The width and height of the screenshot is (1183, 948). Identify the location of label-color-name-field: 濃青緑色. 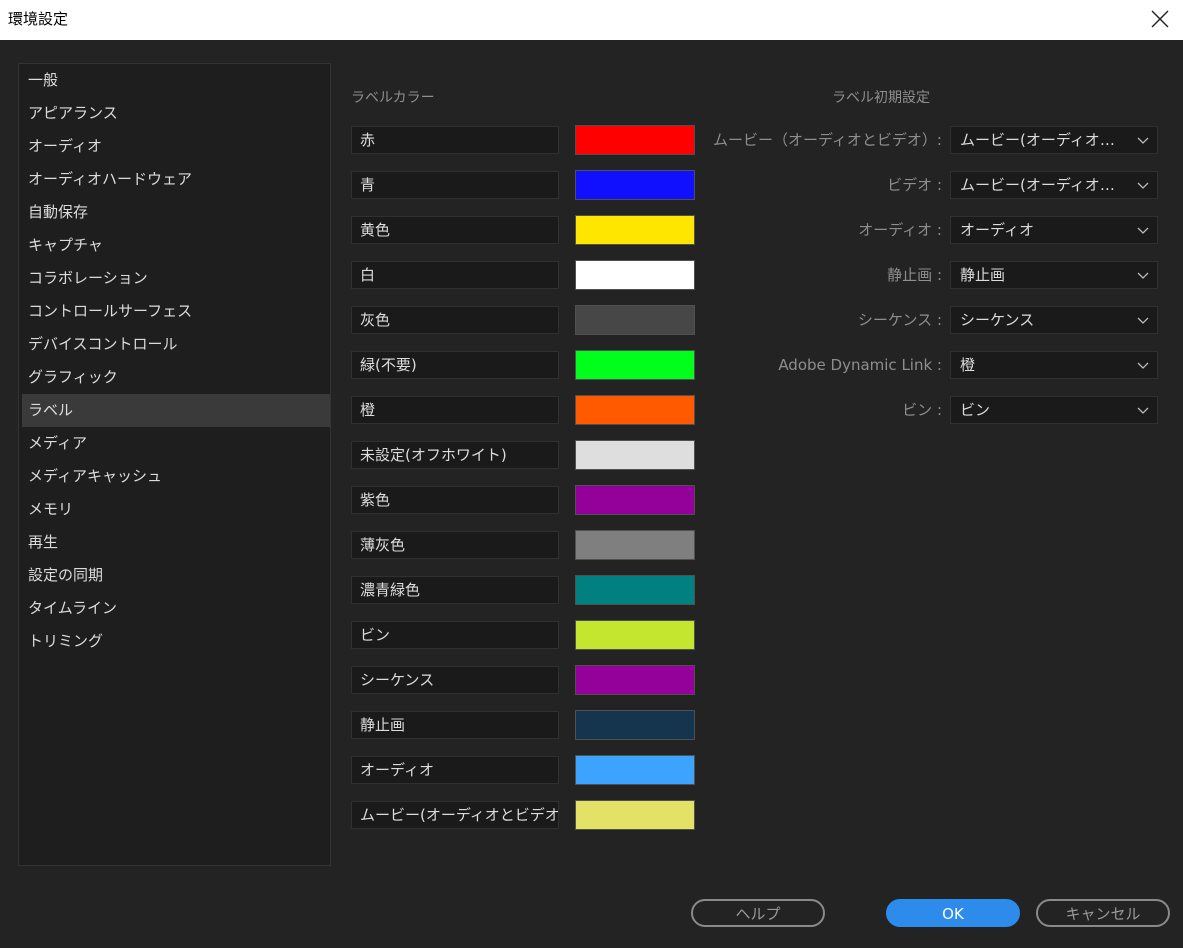
(455, 590).